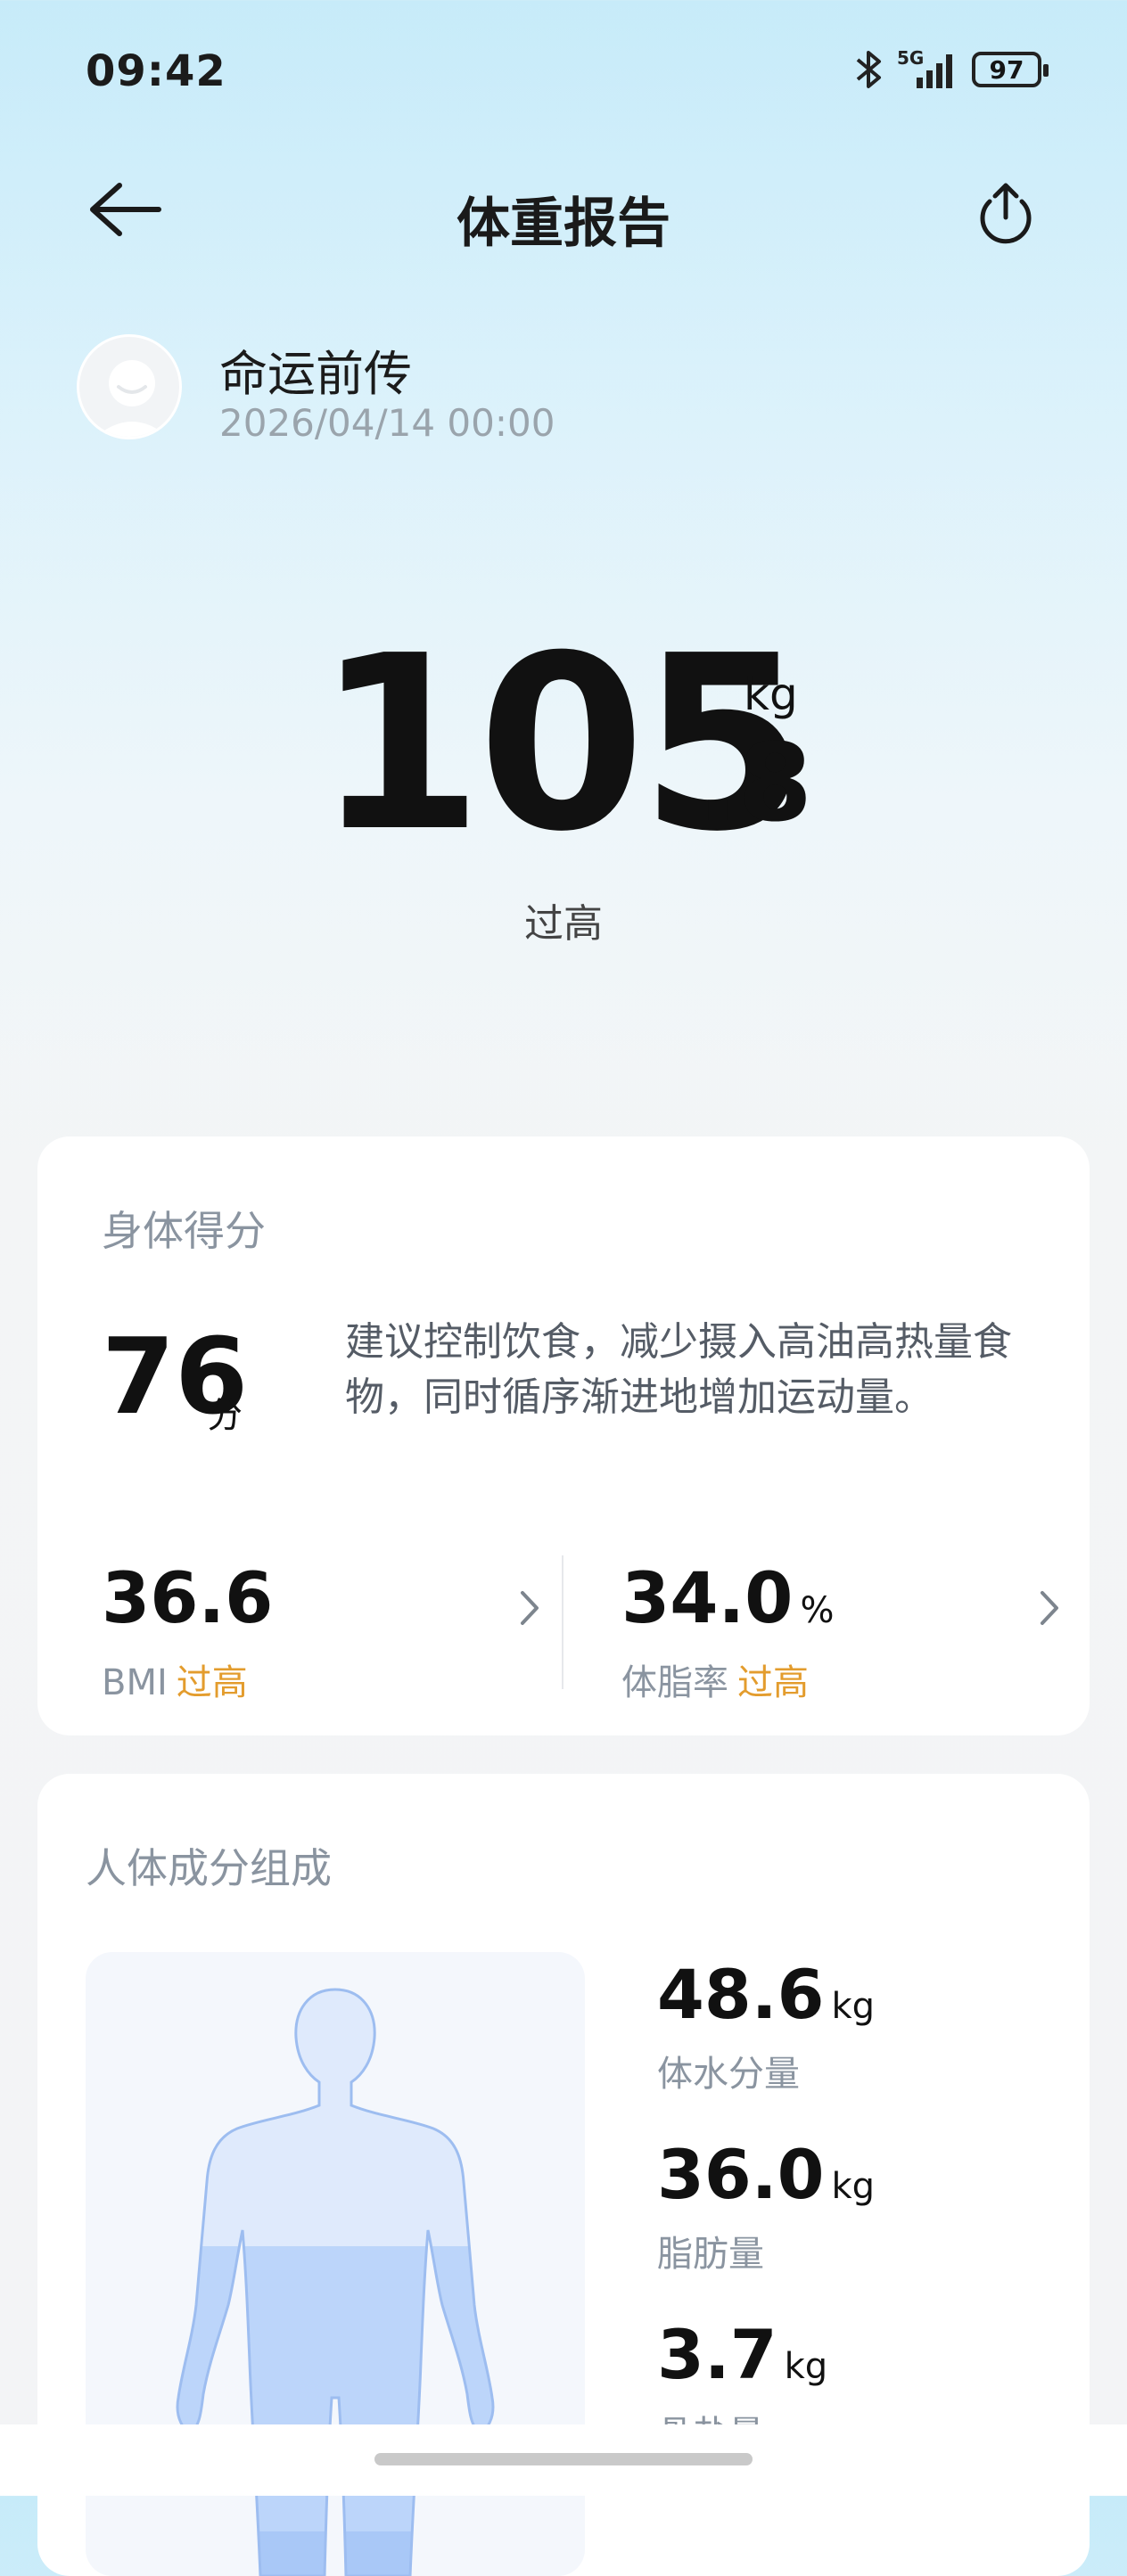 This screenshot has height=2576, width=1127. What do you see at coordinates (710, 2254) in the screenshot?
I see `fat-mass-label: 脂肪量` at bounding box center [710, 2254].